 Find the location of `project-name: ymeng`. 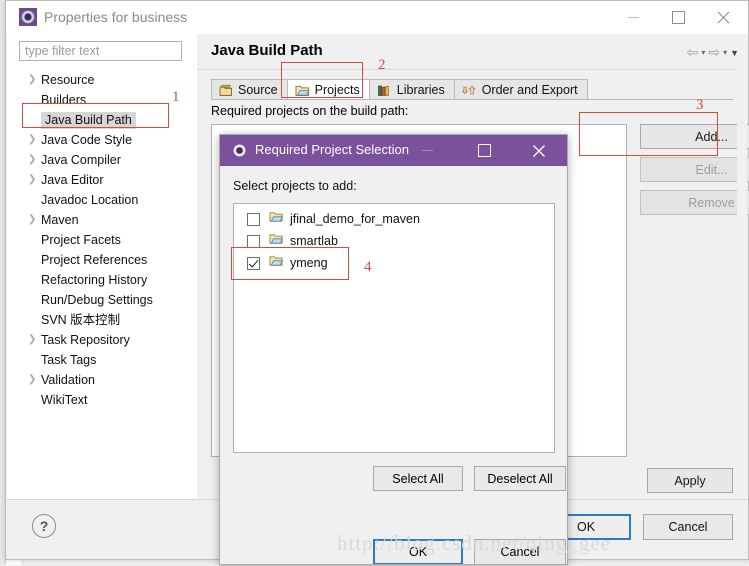

project-name: ymeng is located at coordinates (309, 263).